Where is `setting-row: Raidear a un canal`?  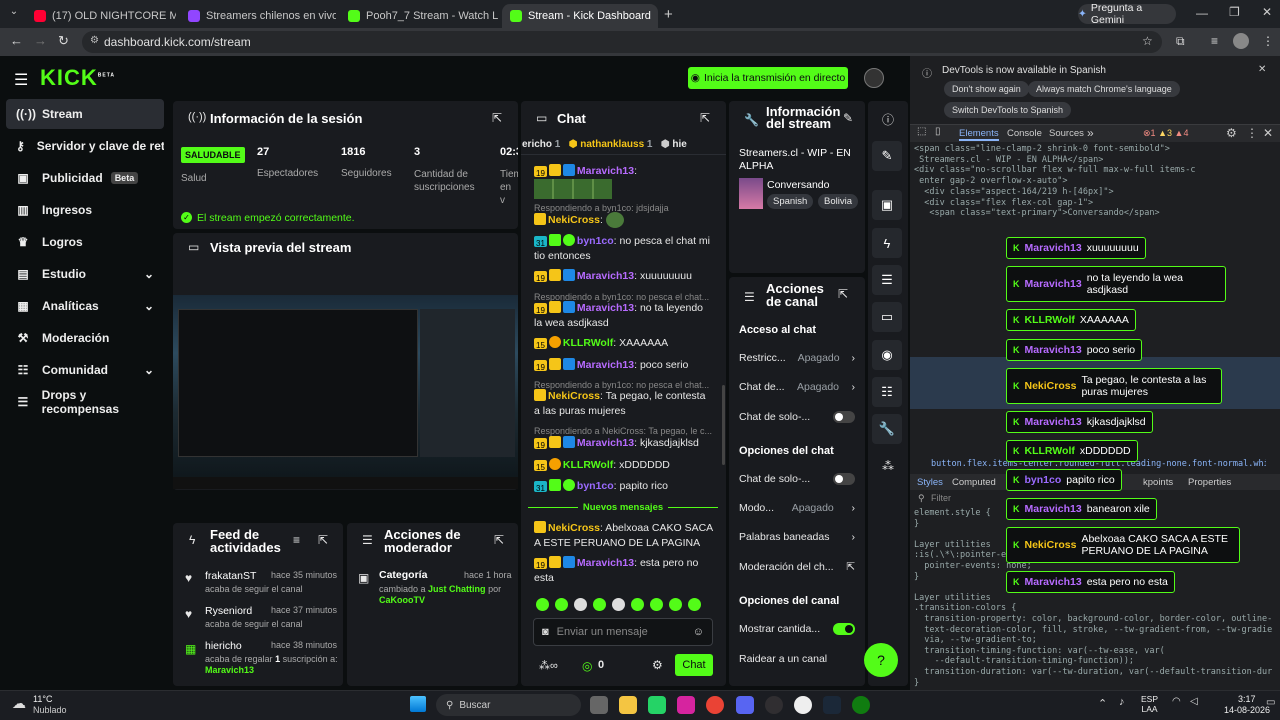 setting-row: Raidear a un canal is located at coordinates (797, 659).